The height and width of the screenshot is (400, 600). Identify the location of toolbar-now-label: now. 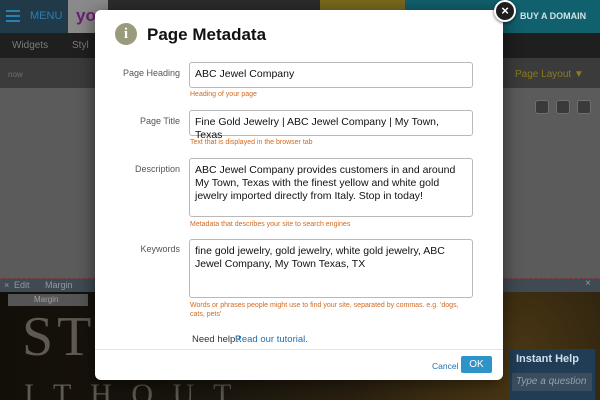
(15, 74).